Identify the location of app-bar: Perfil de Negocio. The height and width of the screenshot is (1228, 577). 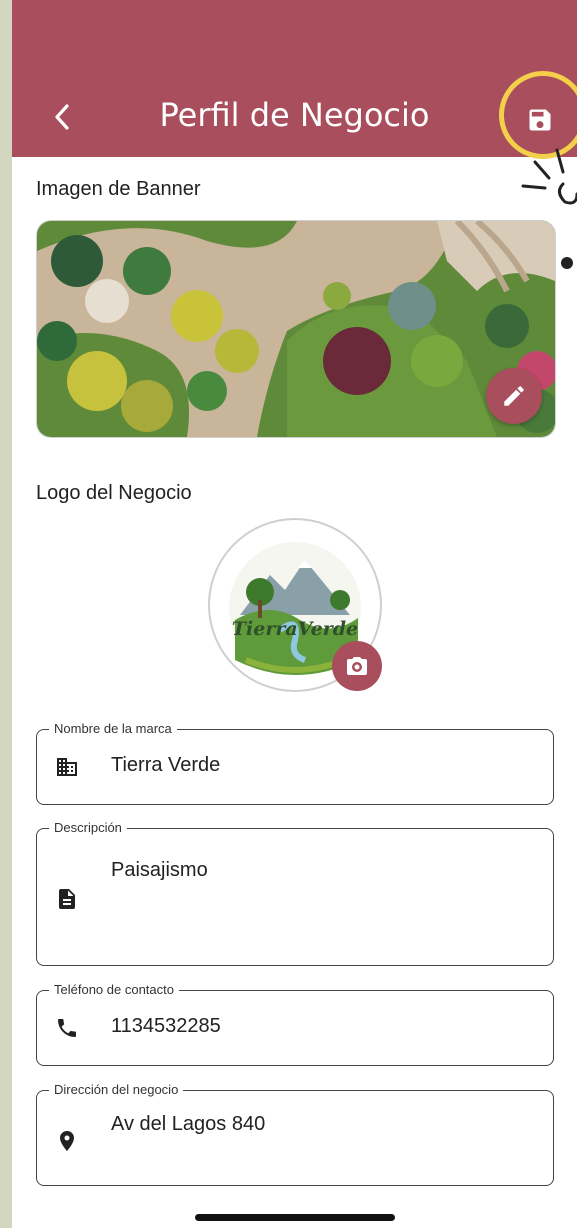
(294, 78).